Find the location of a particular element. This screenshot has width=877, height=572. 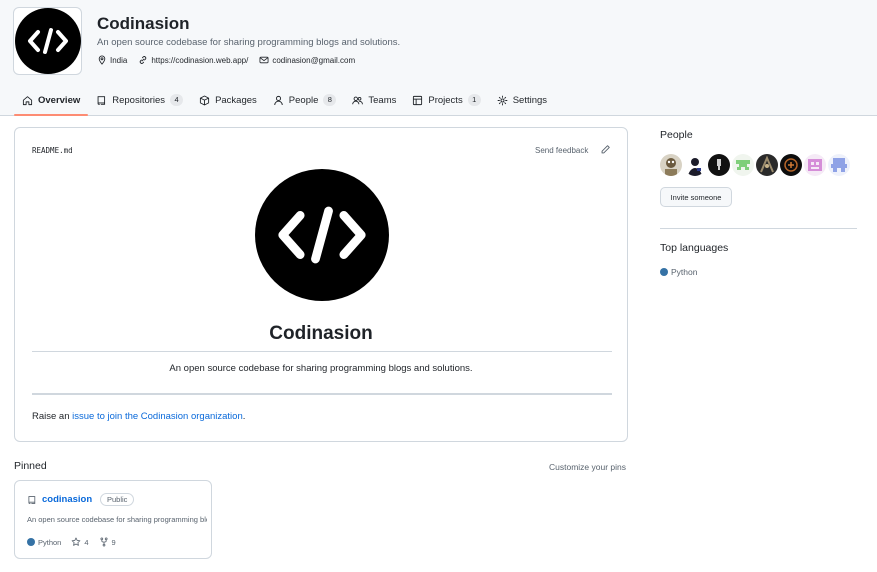

people-icon is located at coordinates (358, 100).